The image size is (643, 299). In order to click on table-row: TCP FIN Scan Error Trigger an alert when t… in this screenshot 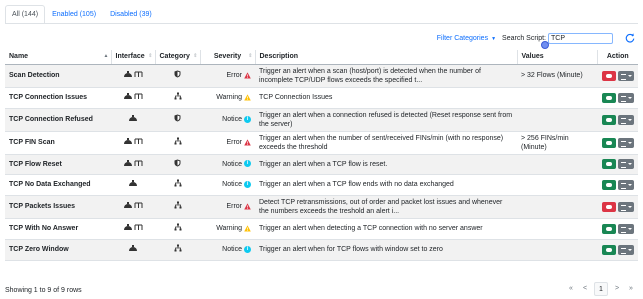, I will do `click(321, 143)`.